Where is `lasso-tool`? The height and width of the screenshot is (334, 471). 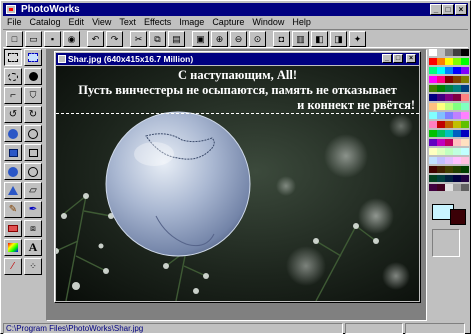
lasso-tool is located at coordinates (13, 76).